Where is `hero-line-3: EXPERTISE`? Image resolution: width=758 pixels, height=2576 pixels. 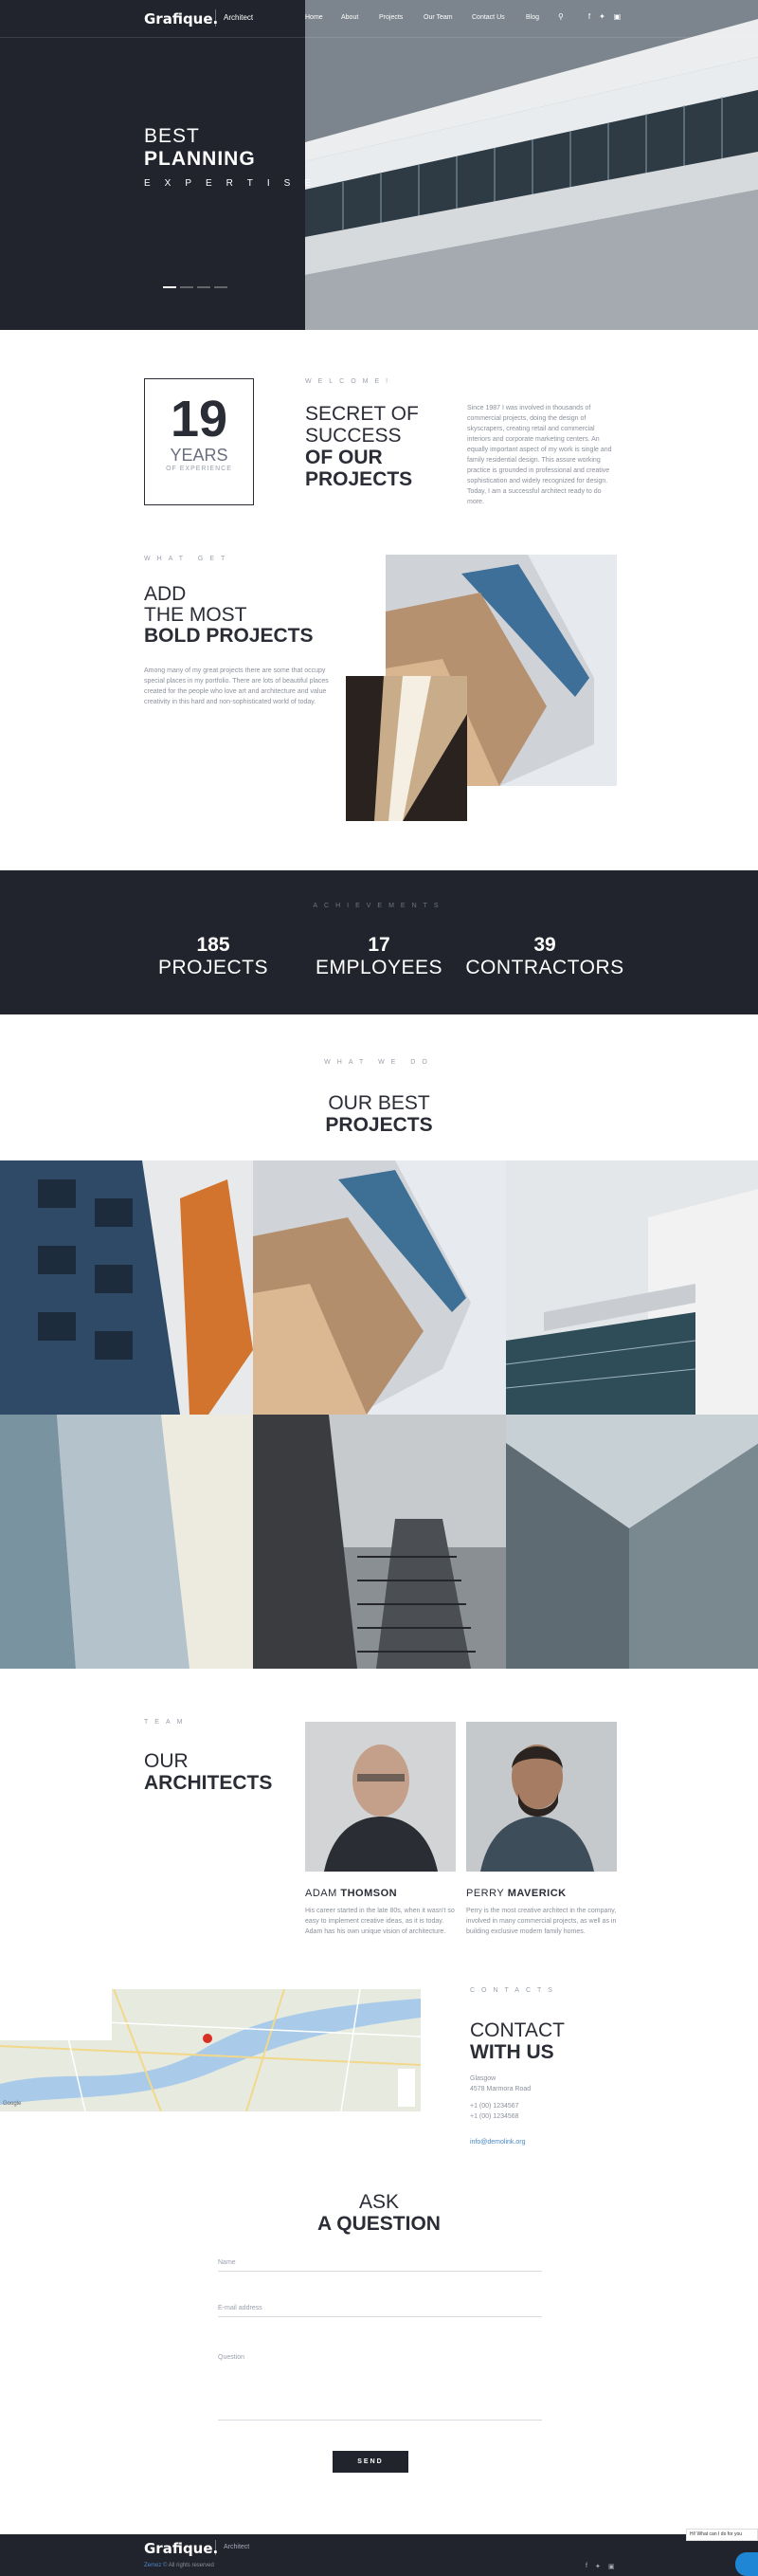 hero-line-3: EXPERTISE is located at coordinates (235, 183).